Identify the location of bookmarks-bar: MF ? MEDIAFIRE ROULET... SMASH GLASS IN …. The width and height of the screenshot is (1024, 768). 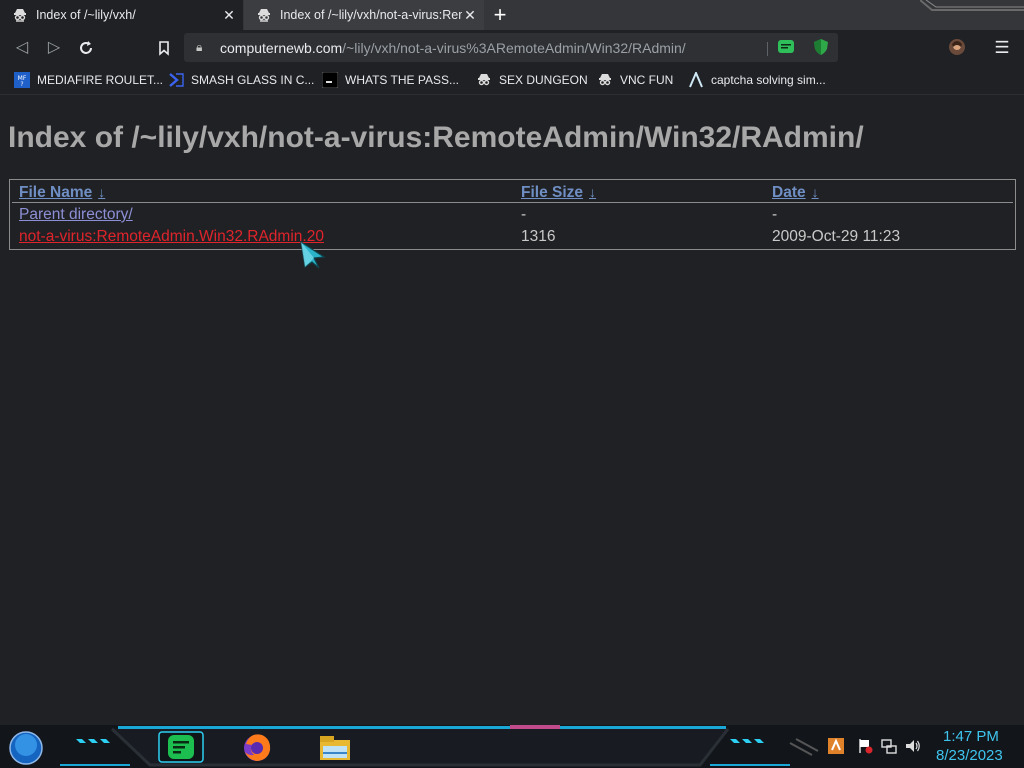
(512, 80).